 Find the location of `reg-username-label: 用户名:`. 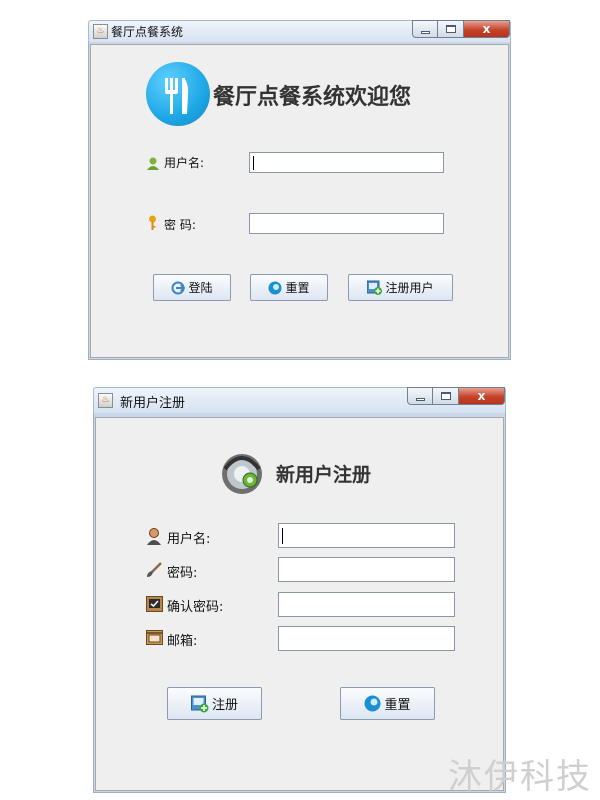

reg-username-label: 用户名: is located at coordinates (189, 539).